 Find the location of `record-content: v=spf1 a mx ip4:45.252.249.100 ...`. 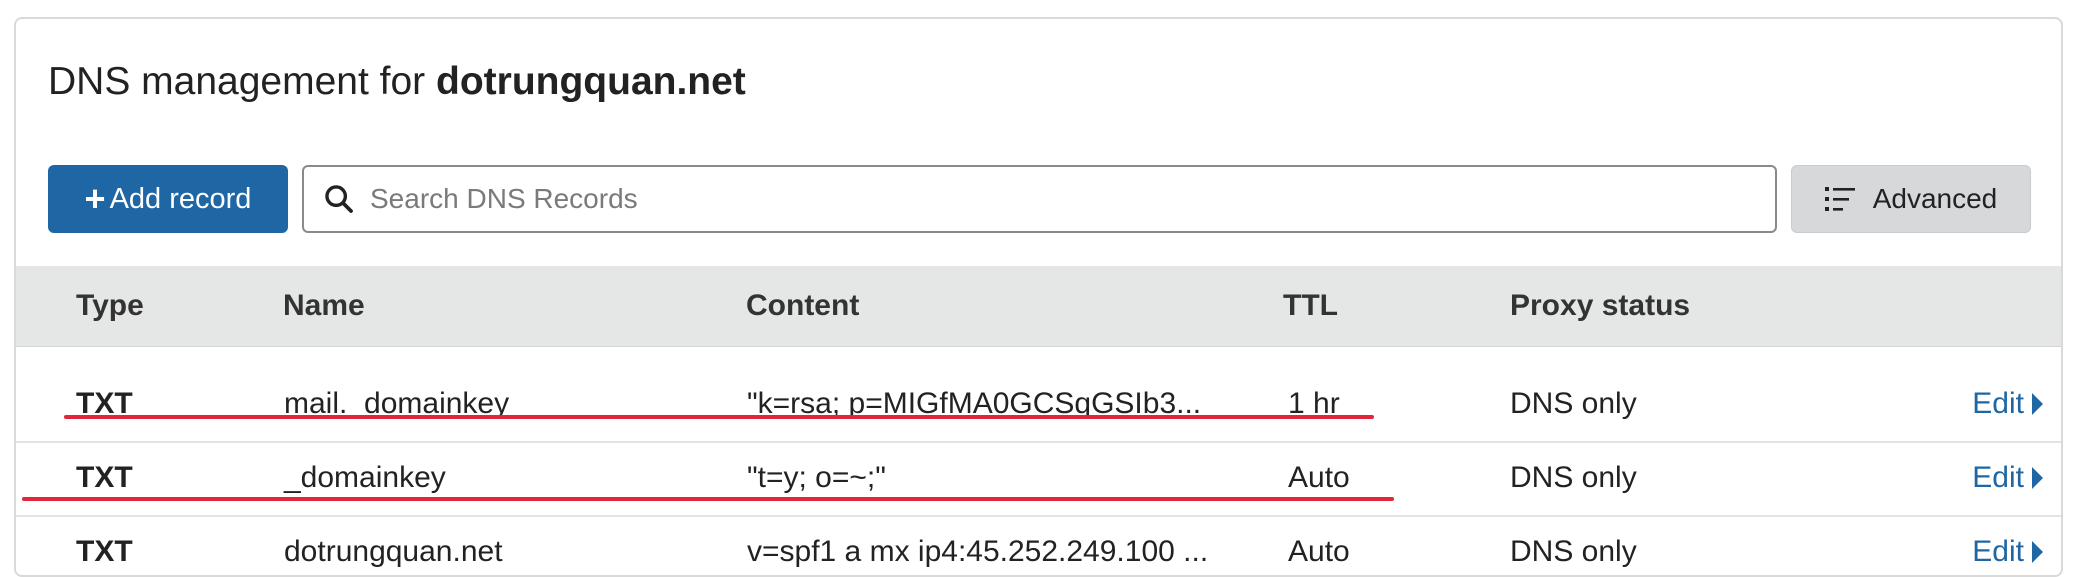

record-content: v=spf1 a mx ip4:45.252.249.100 ... is located at coordinates (978, 551).